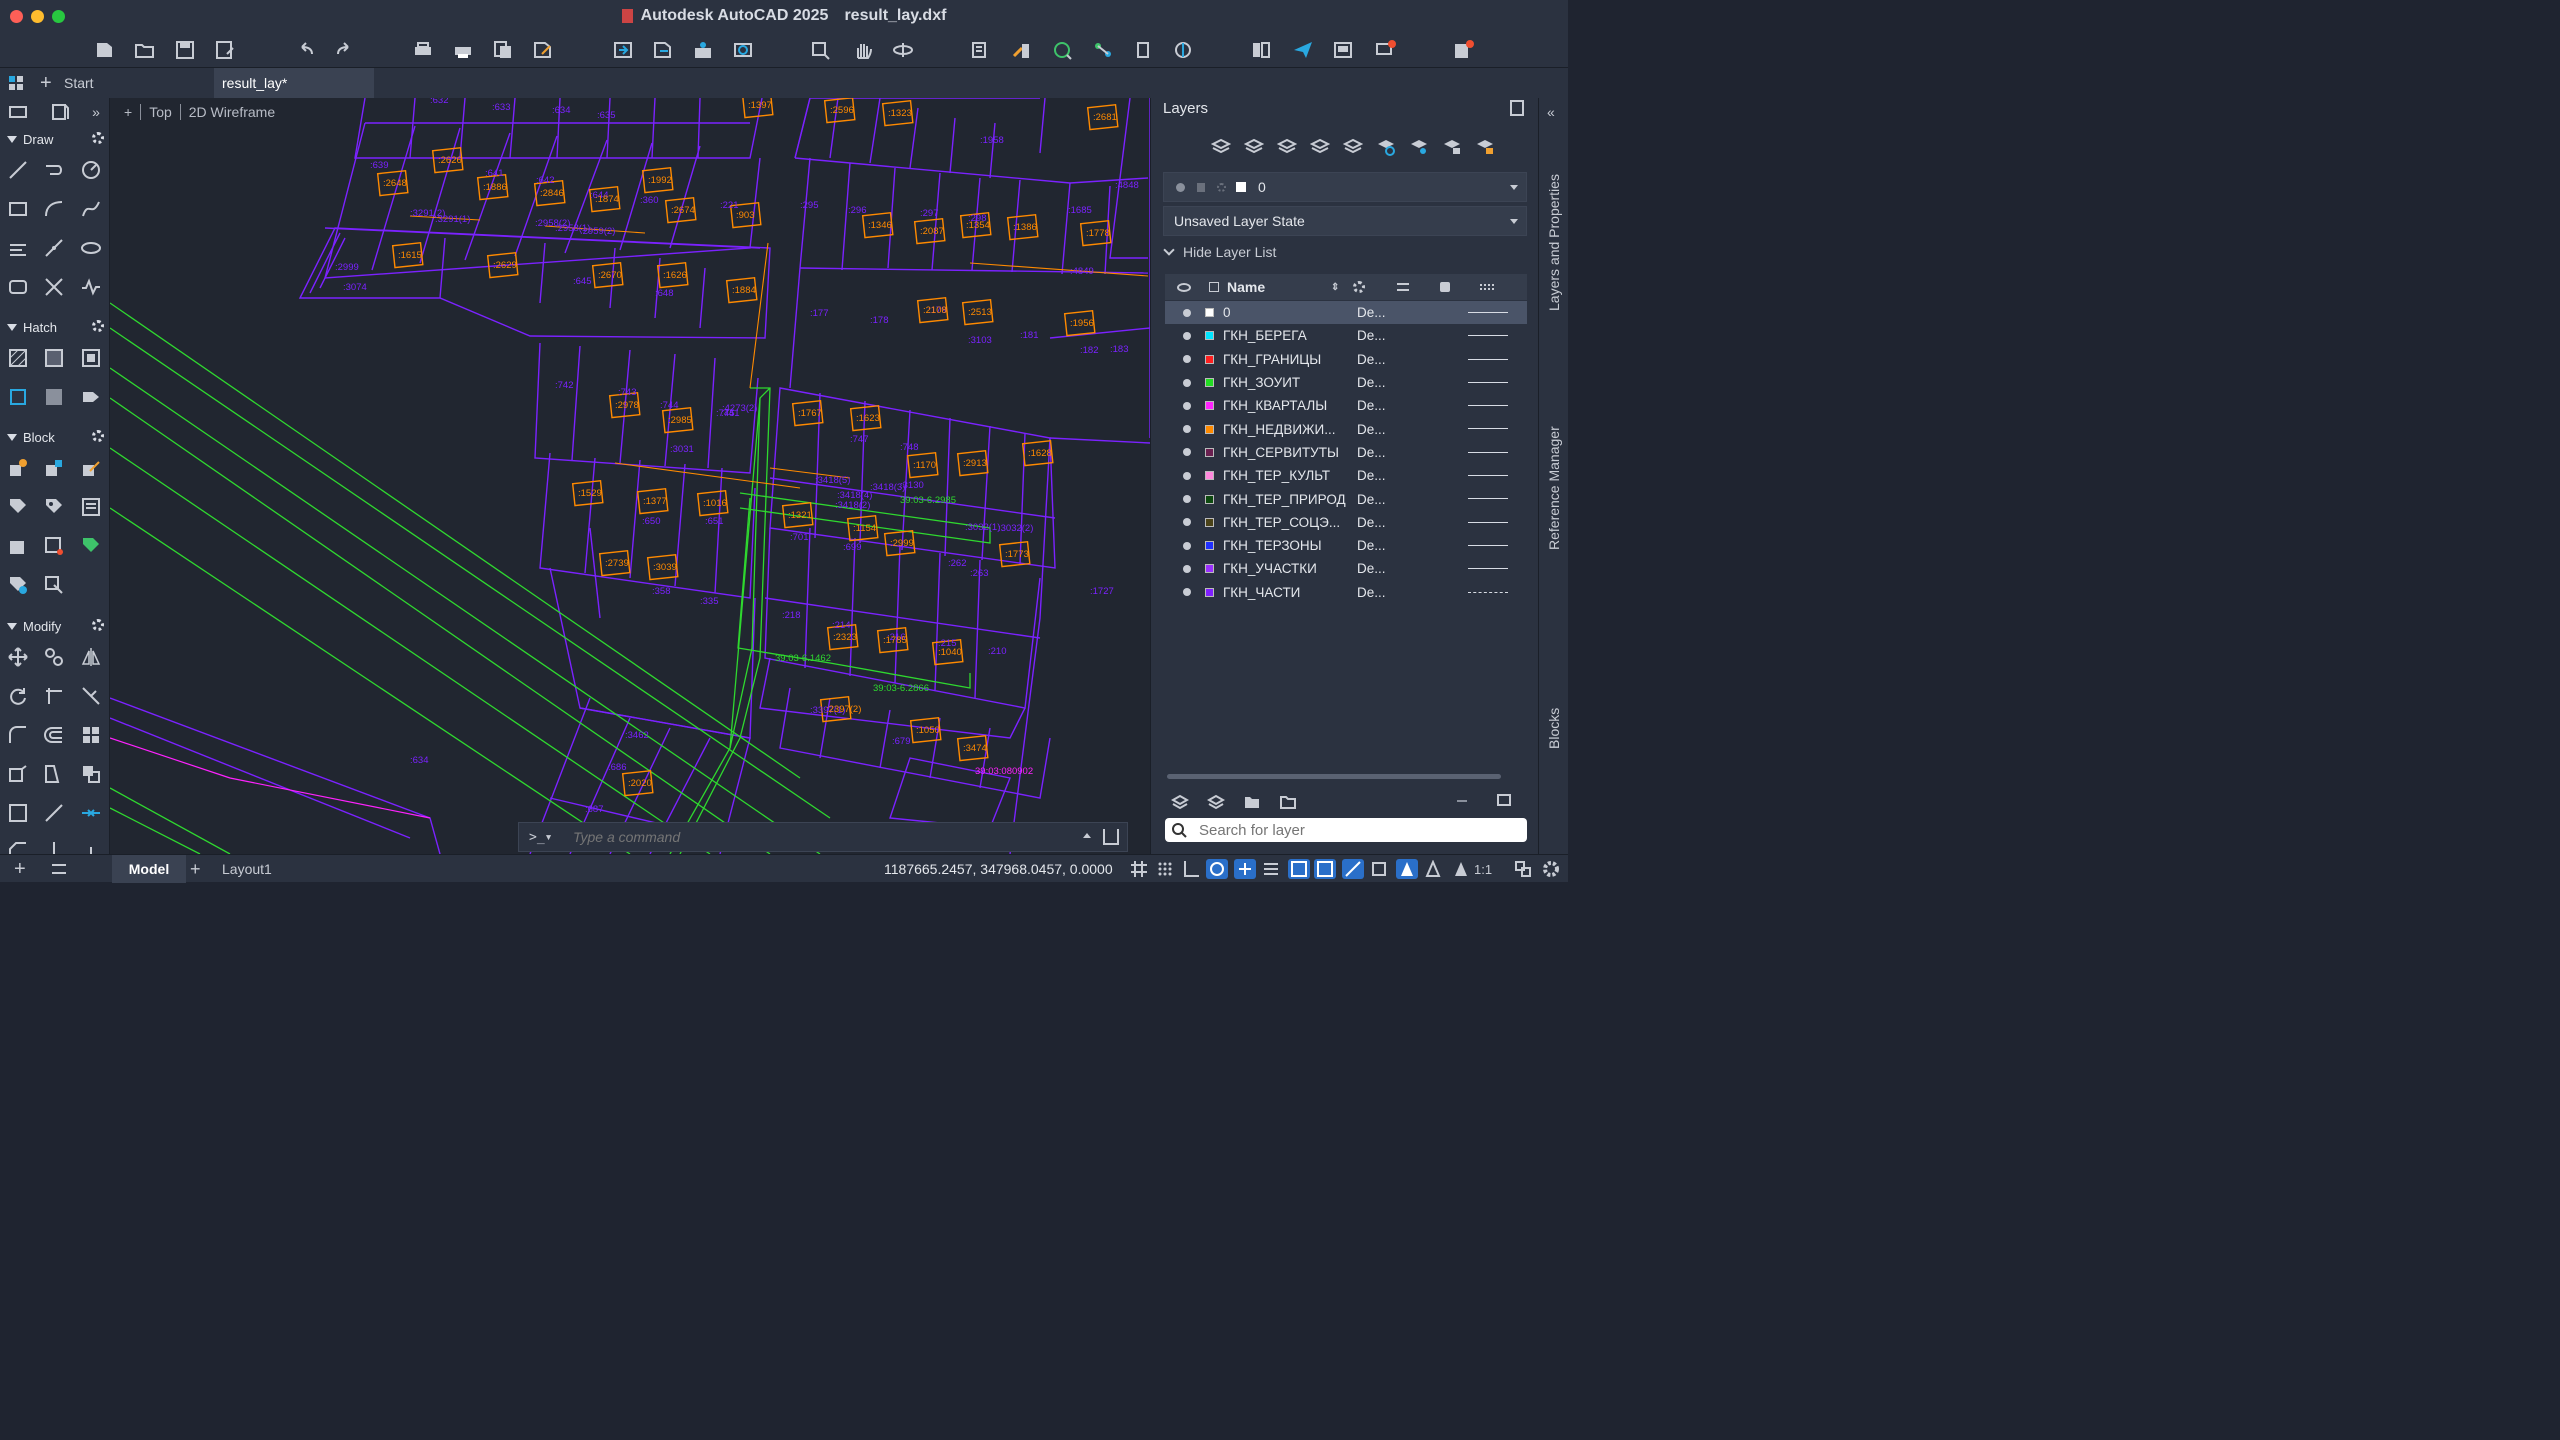 Image resolution: width=2560 pixels, height=1440 pixels. What do you see at coordinates (503, 50) in the screenshot?
I see `publish-icon` at bounding box center [503, 50].